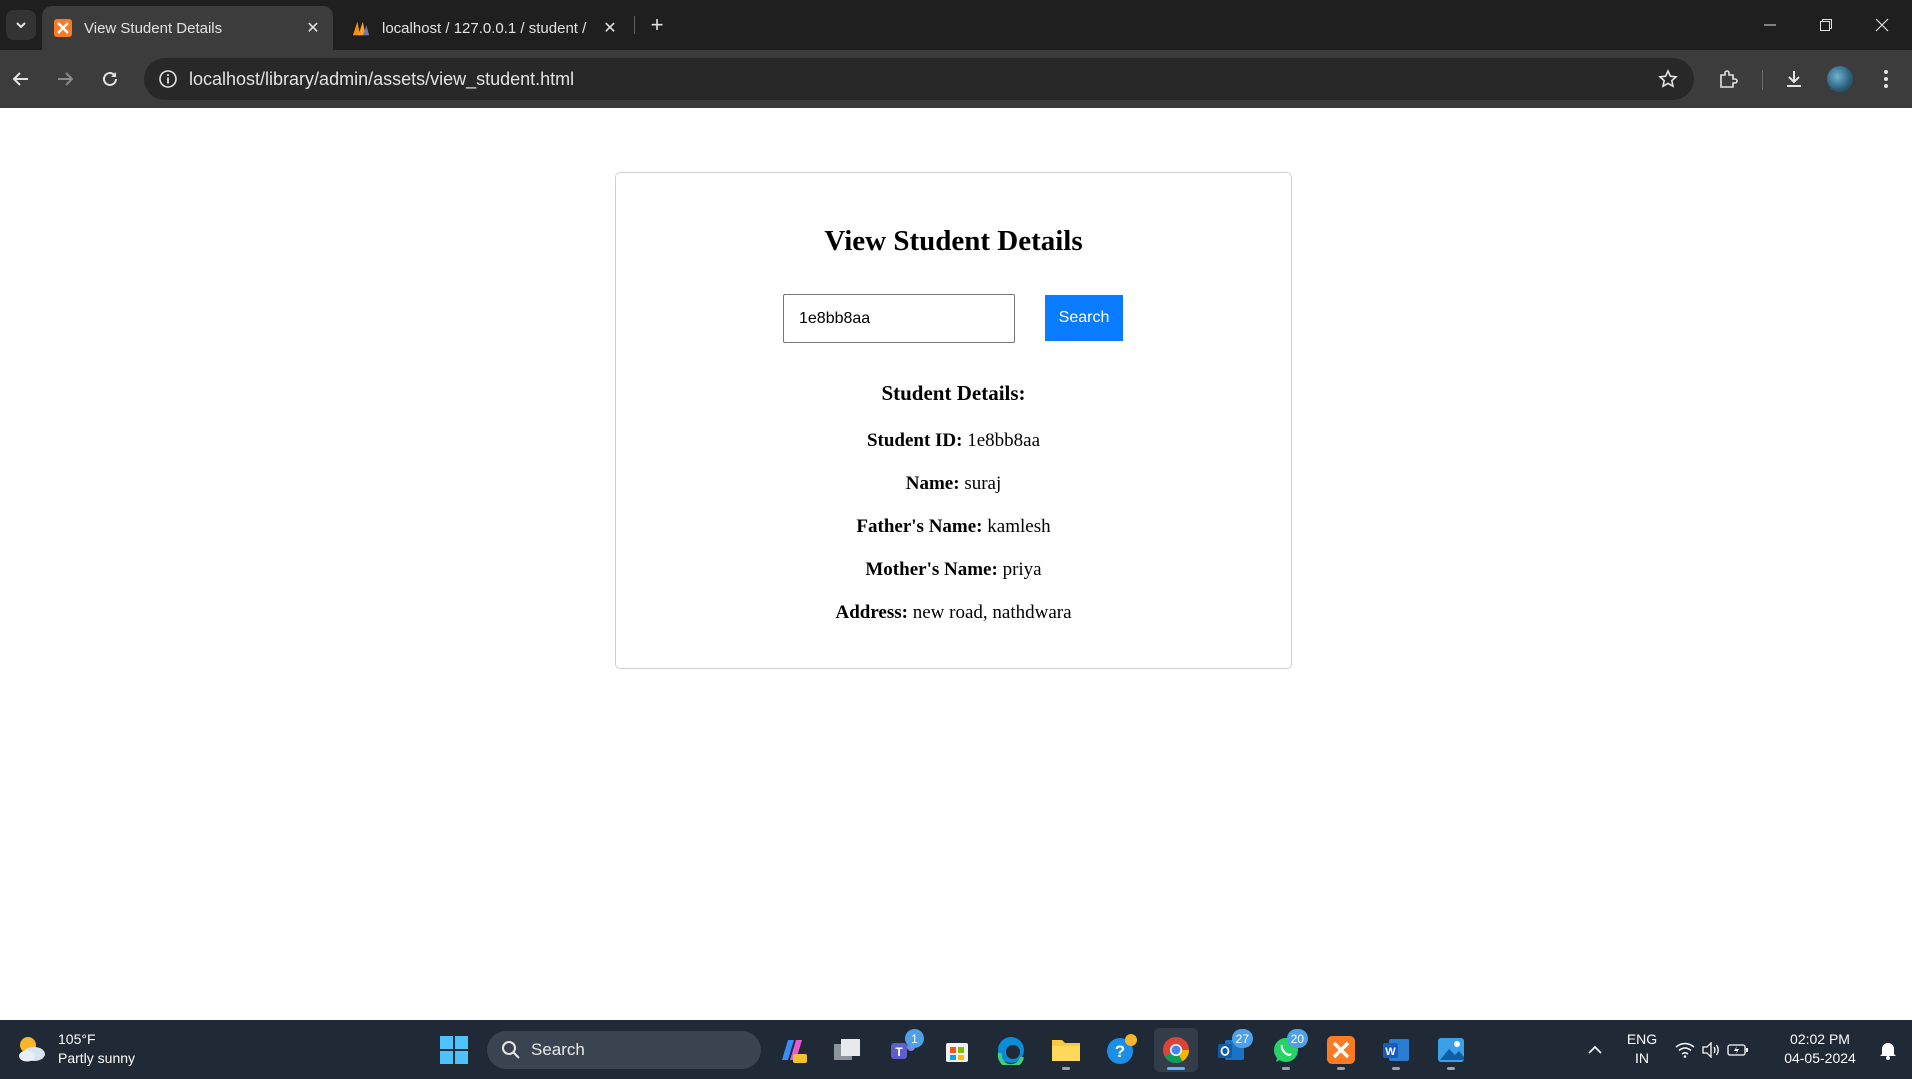 This screenshot has height=1079, width=1912. I want to click on restore-icon, so click(1826, 25).